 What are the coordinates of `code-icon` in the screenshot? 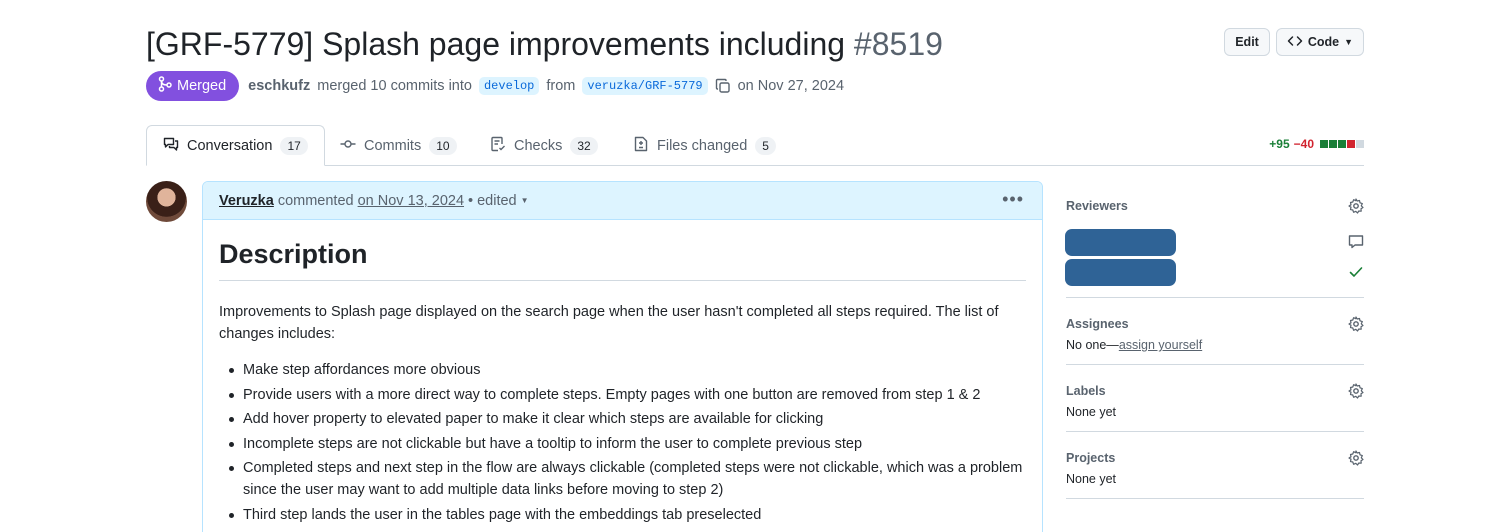 It's located at (1295, 42).